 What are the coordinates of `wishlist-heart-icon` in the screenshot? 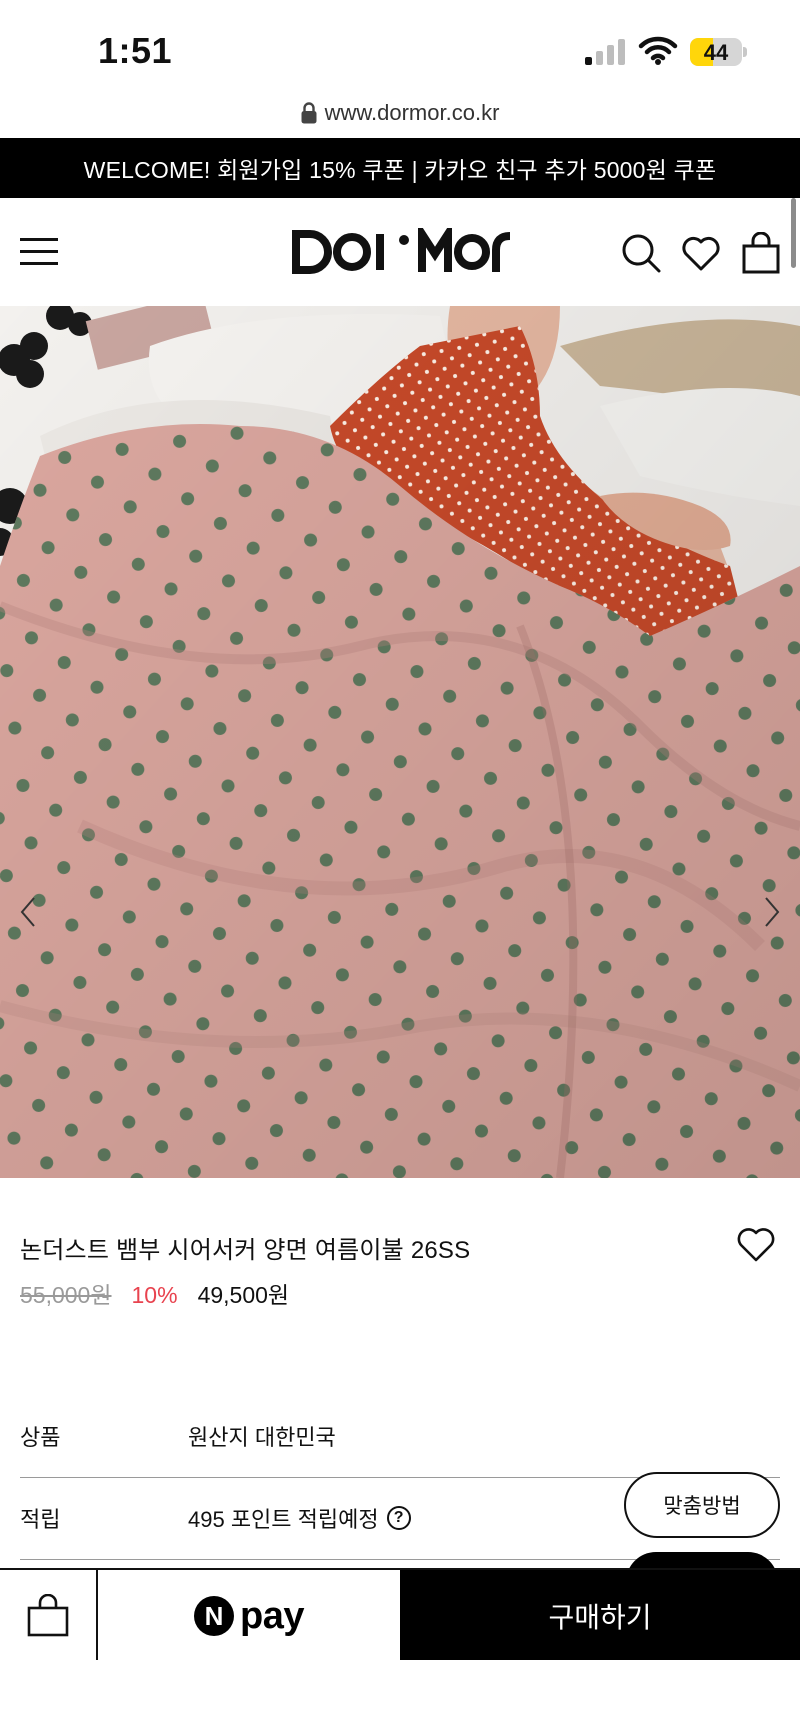 It's located at (756, 1245).